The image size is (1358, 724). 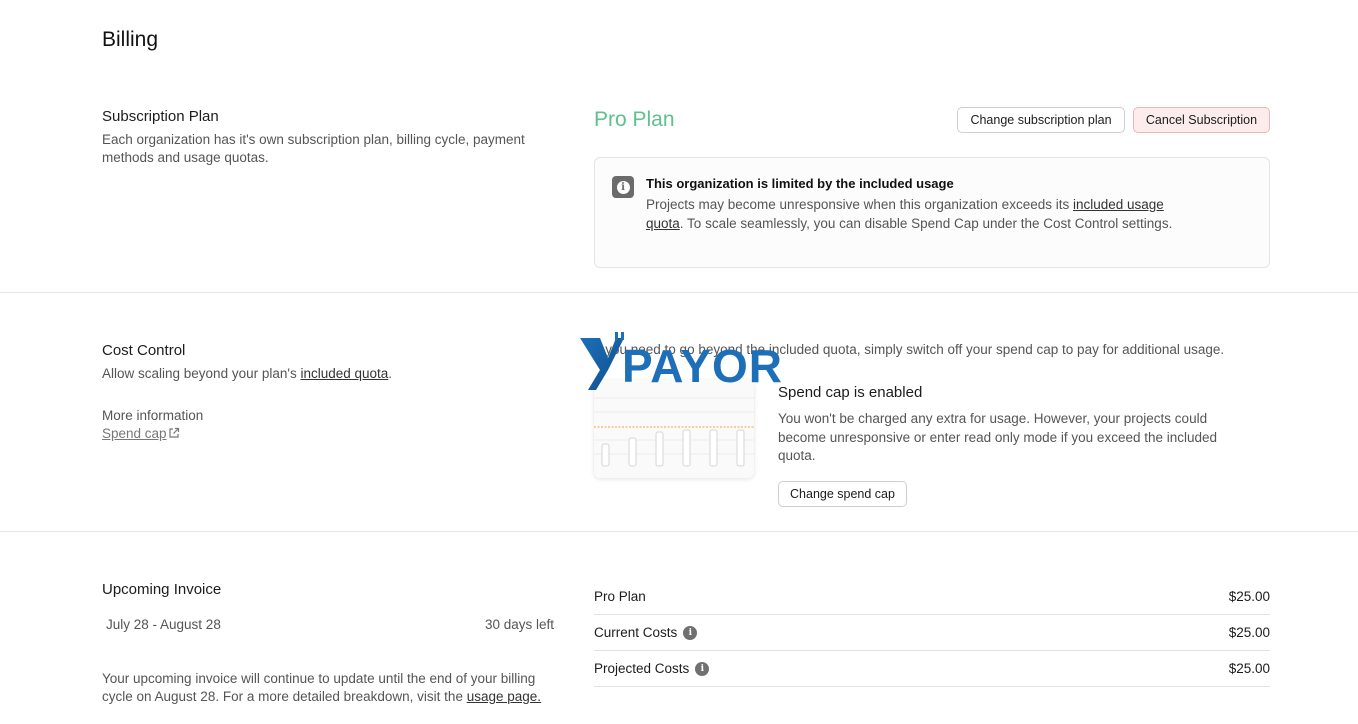 What do you see at coordinates (163, 624) in the screenshot?
I see `billing-period: July 28 - August 28` at bounding box center [163, 624].